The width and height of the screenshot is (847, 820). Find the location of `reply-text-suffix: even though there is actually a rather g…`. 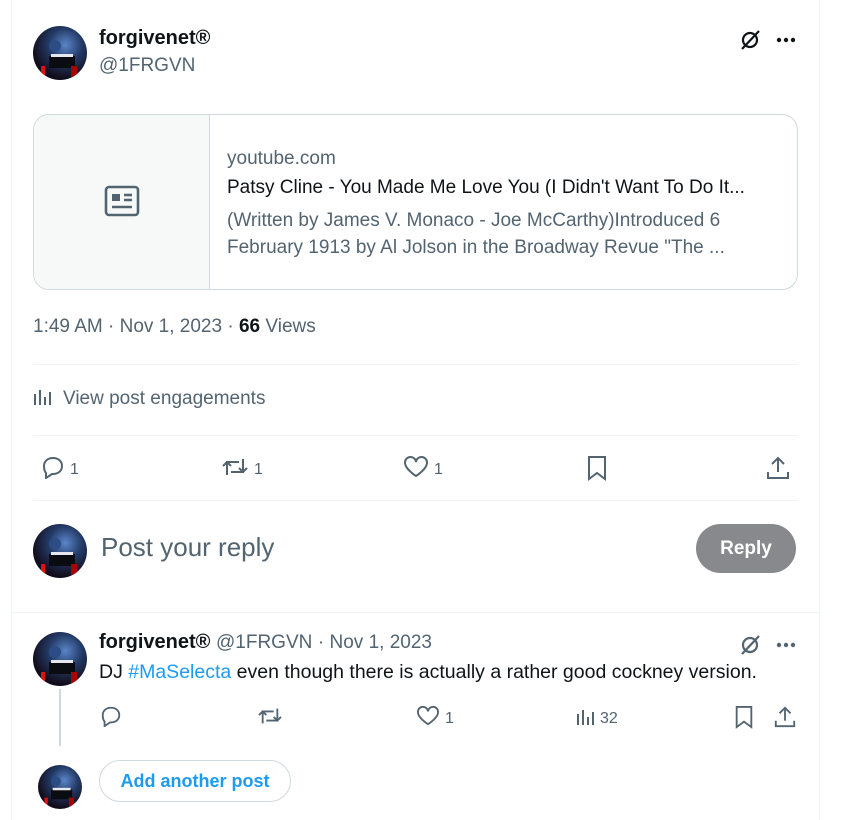

reply-text-suffix: even though there is actually a rather g… is located at coordinates (494, 672).